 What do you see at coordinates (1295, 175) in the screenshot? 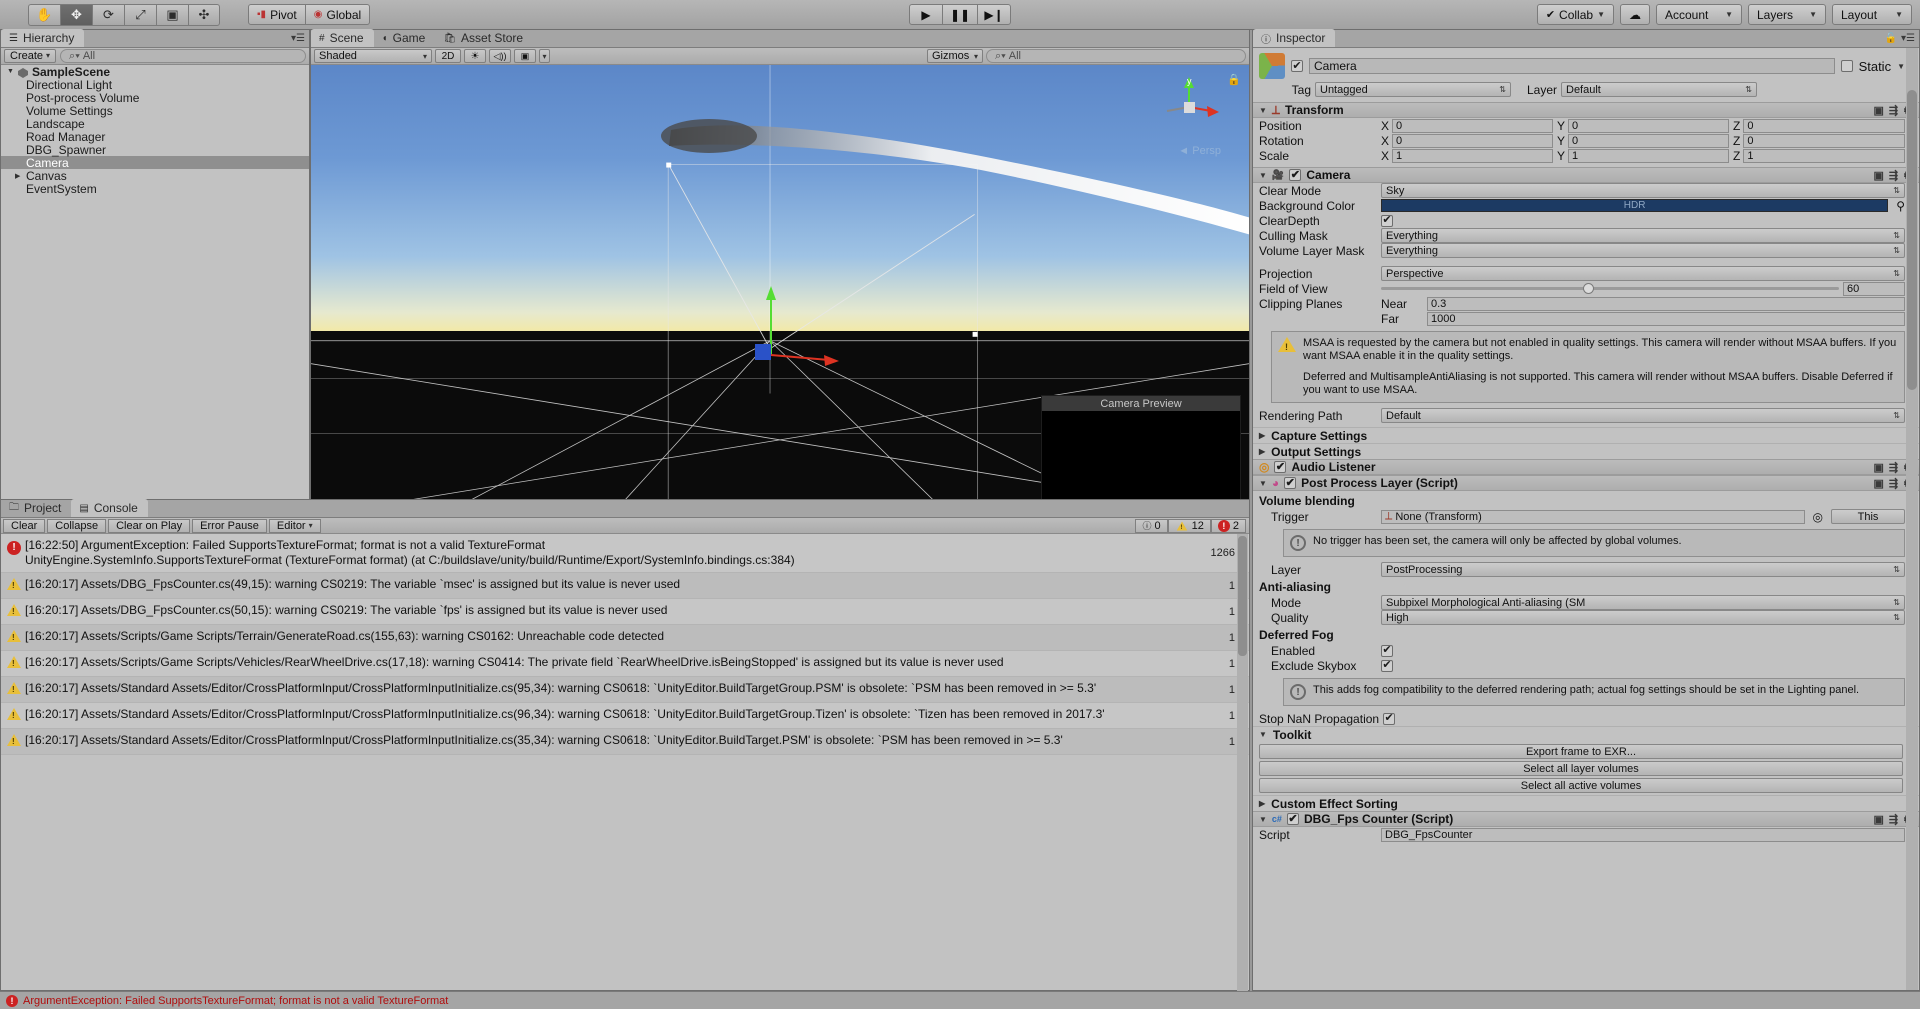
I see `camera-enabled-checkbox: ✔` at bounding box center [1295, 175].